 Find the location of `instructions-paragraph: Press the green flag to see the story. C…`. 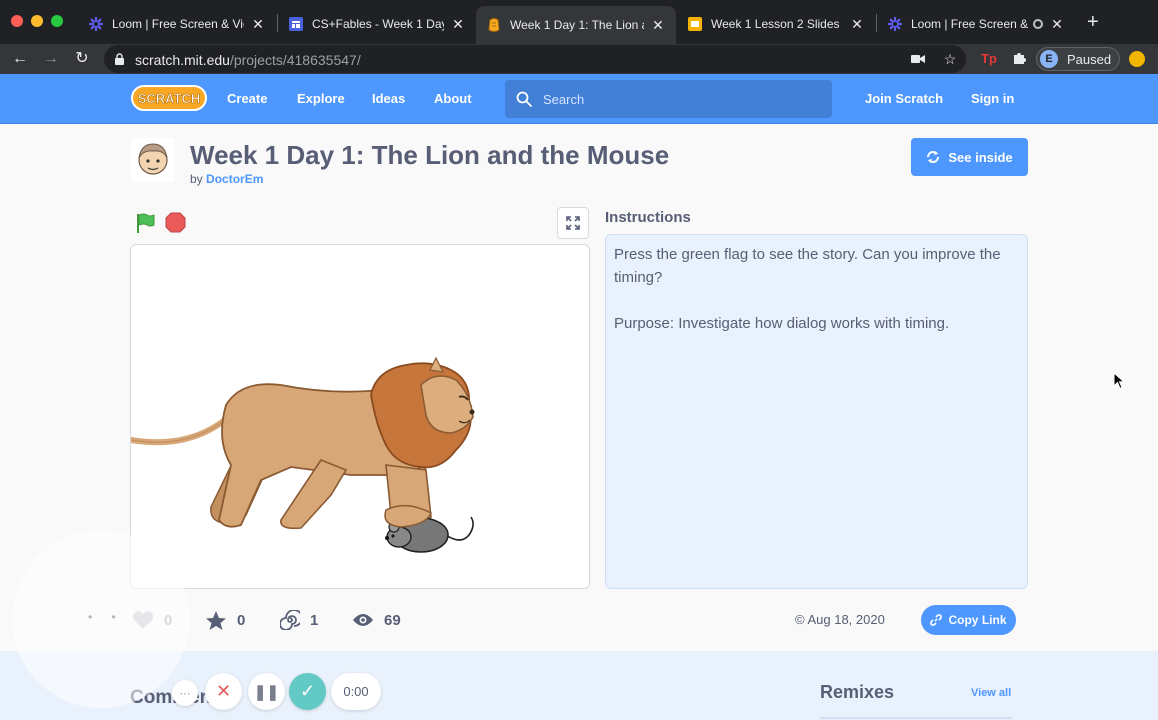

instructions-paragraph: Press the green flag to see the story. C… is located at coordinates (807, 266).